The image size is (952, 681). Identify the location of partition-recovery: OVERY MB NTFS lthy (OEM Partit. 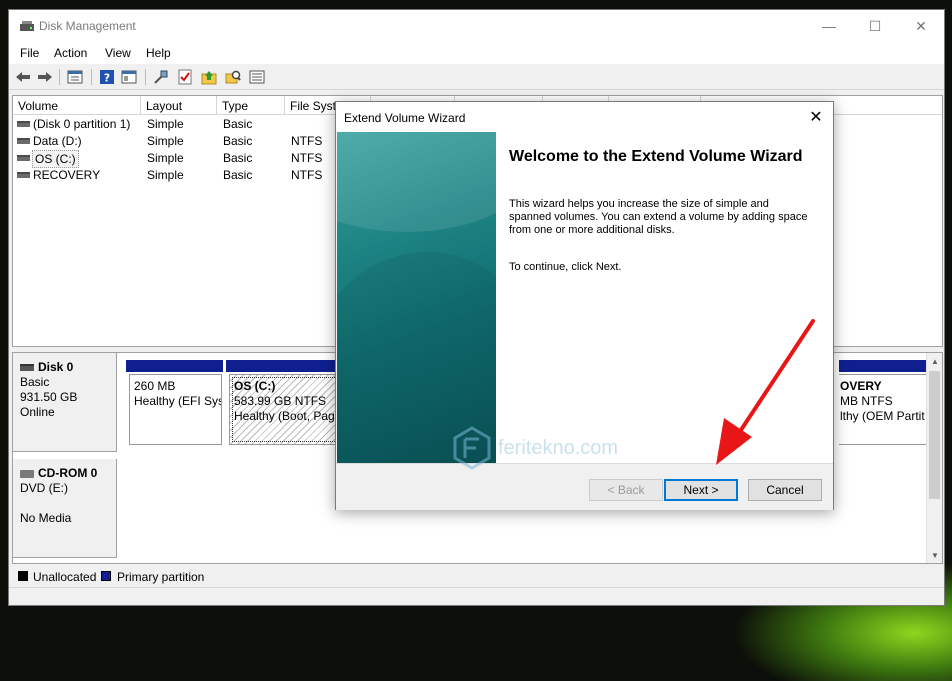
(885, 409).